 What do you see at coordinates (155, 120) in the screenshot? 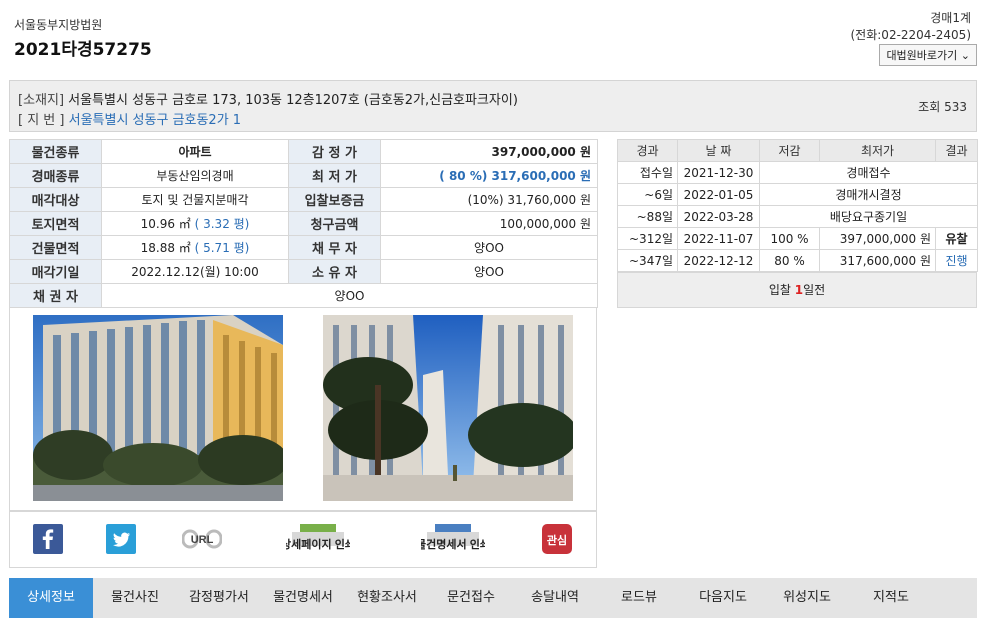
I see `lot-link: 서울특별시 성동구 금호동2가 1` at bounding box center [155, 120].